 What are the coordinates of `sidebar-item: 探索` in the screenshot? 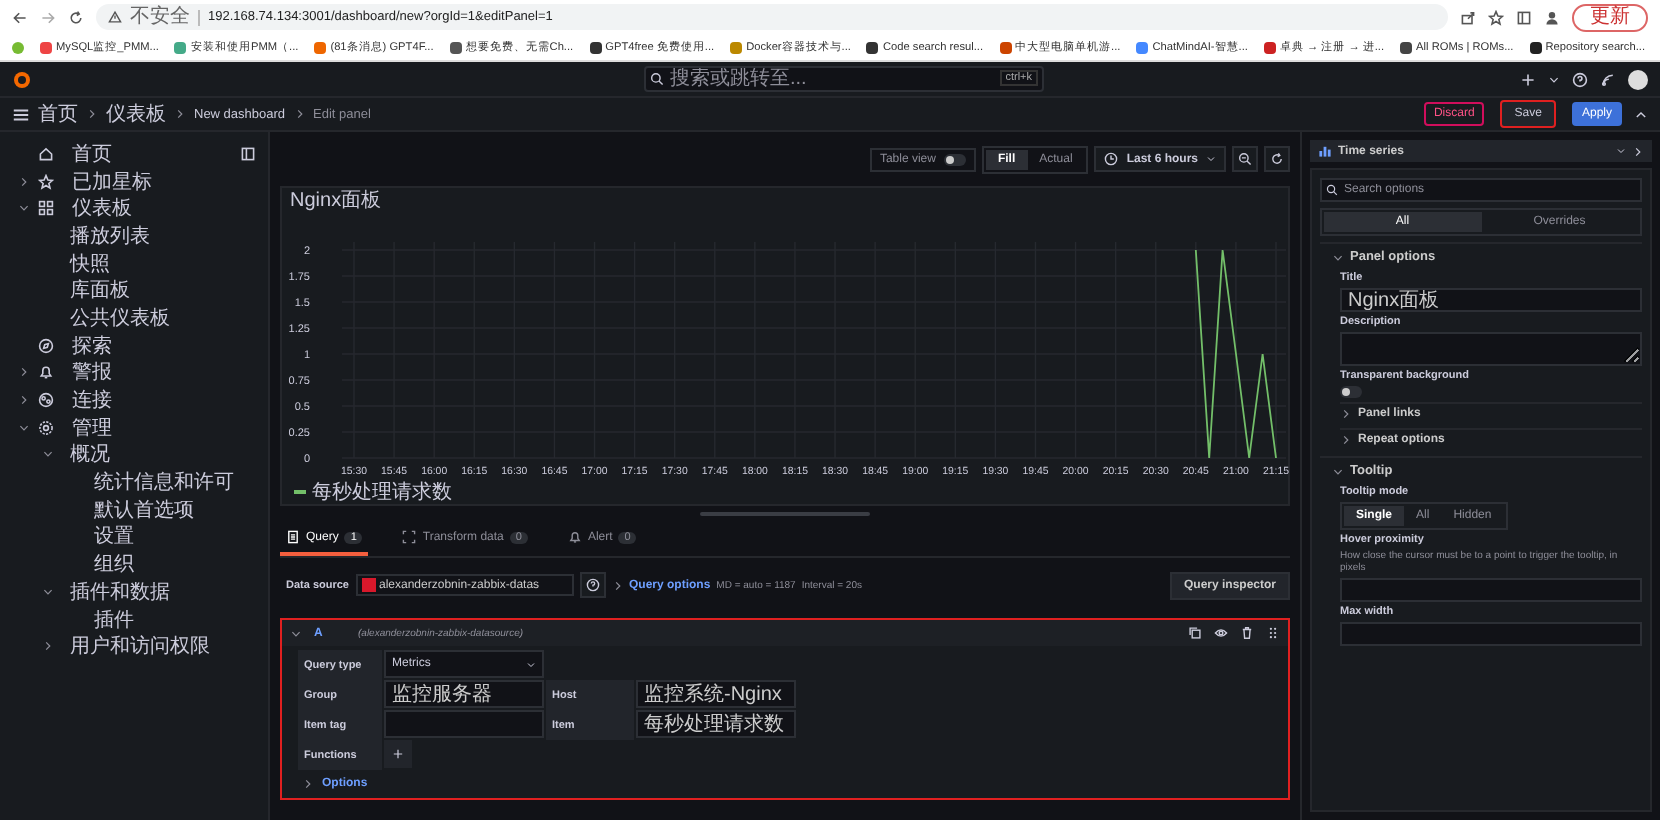 It's located at (92, 345).